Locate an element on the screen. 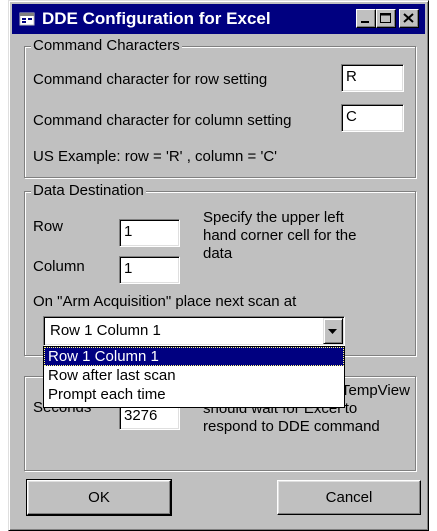 This screenshot has width=437, height=531. dropdown-toggle-button is located at coordinates (333, 331).